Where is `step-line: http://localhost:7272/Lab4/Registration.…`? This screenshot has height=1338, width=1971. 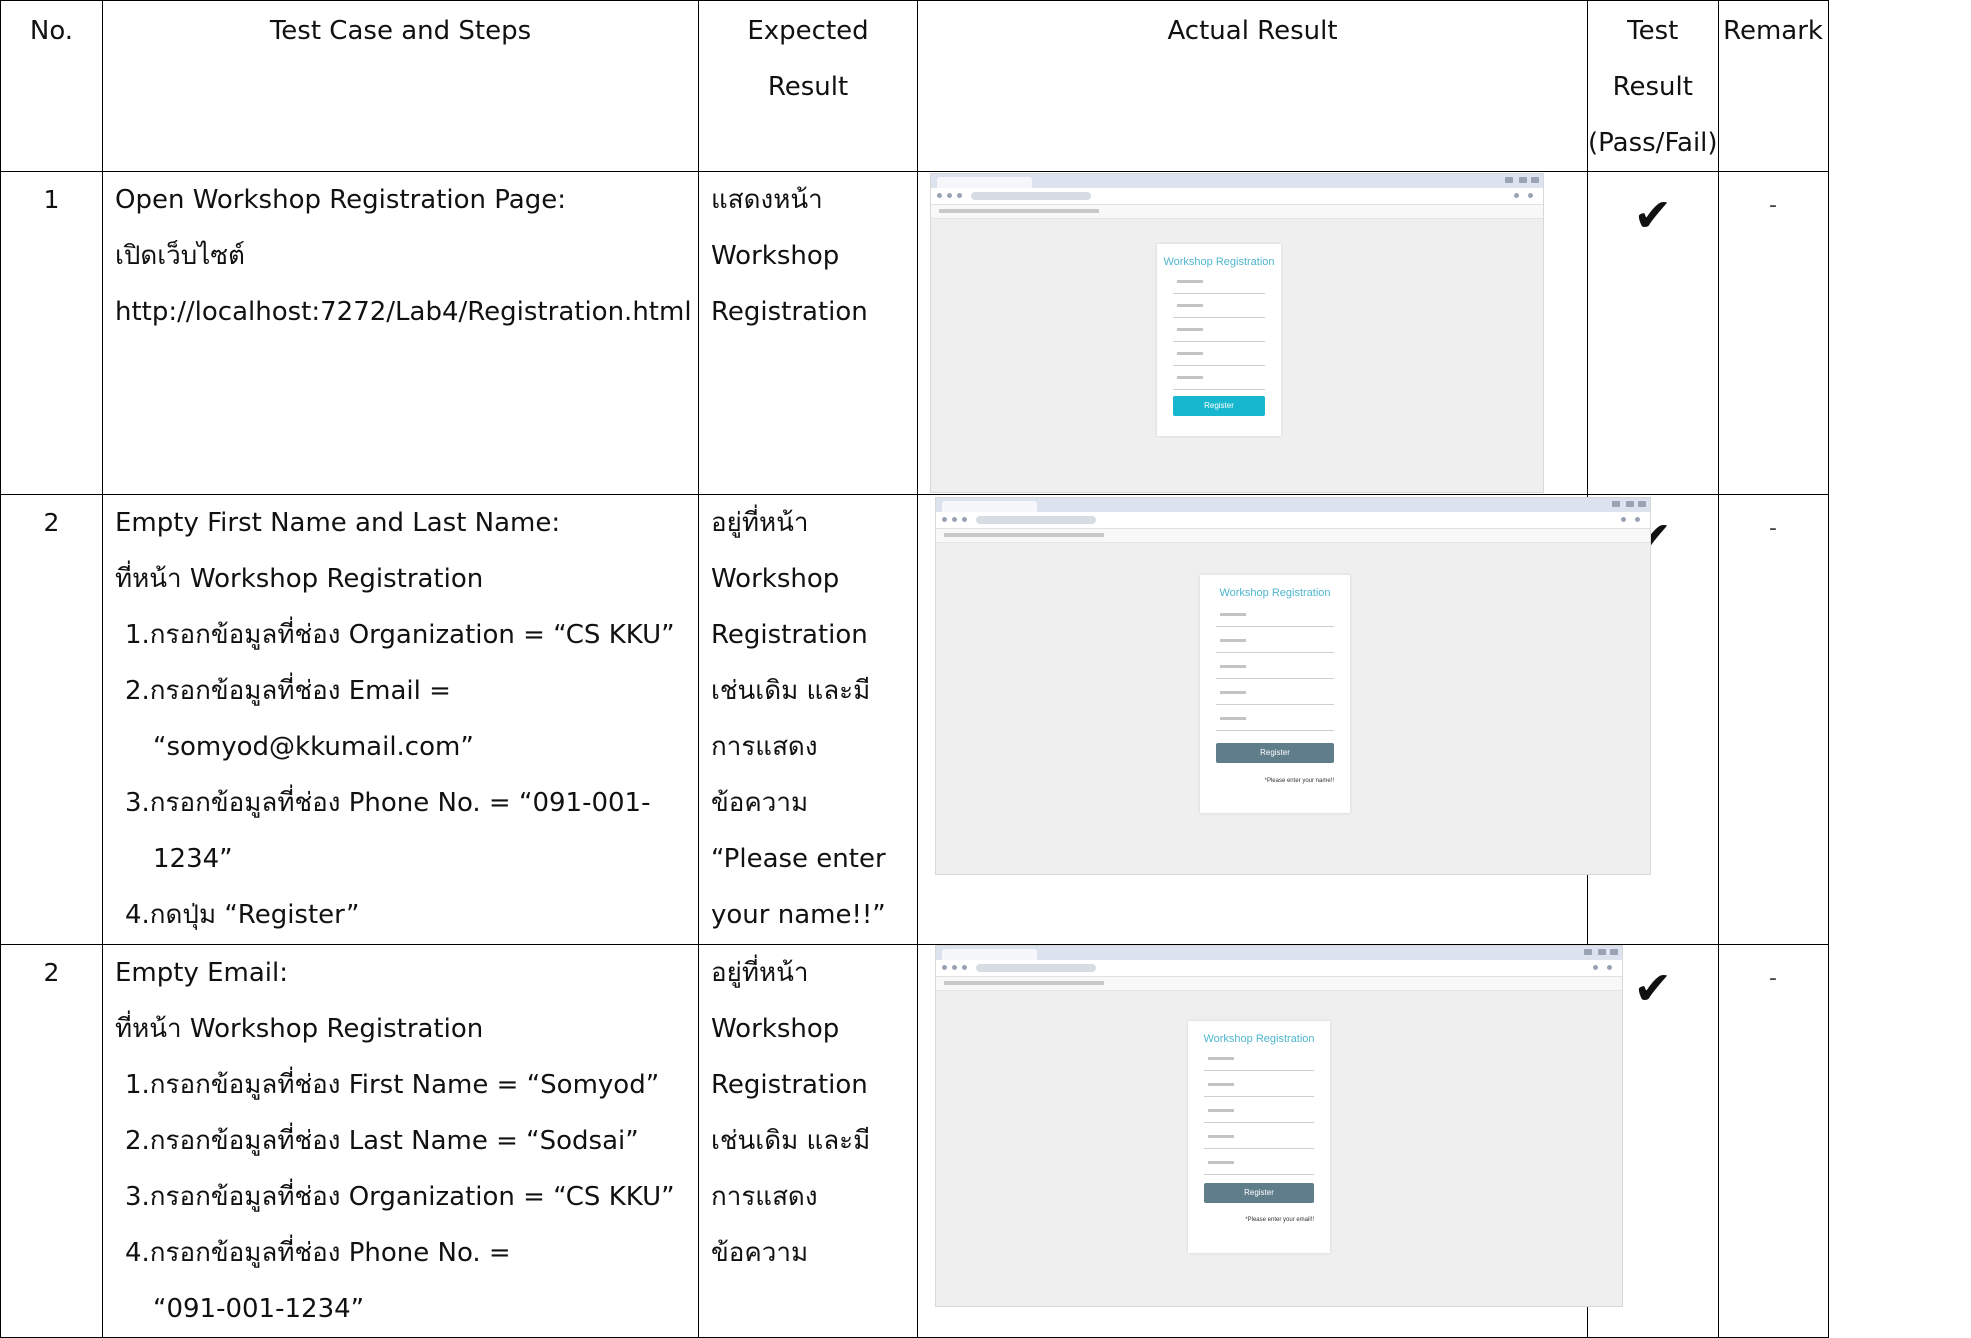 step-line: http://localhost:7272/Lab4/Registration.… is located at coordinates (403, 312).